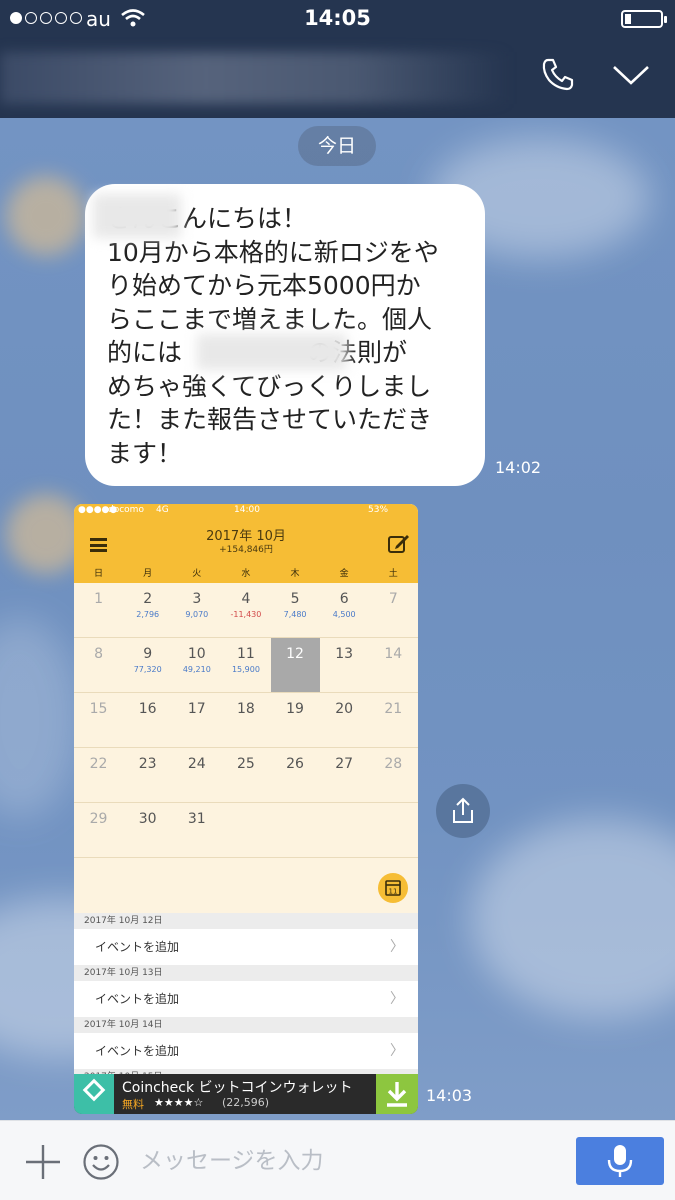 Image resolution: width=675 pixels, height=1200 pixels. Describe the element at coordinates (246, 709) in the screenshot. I see `day-number: 18` at that location.